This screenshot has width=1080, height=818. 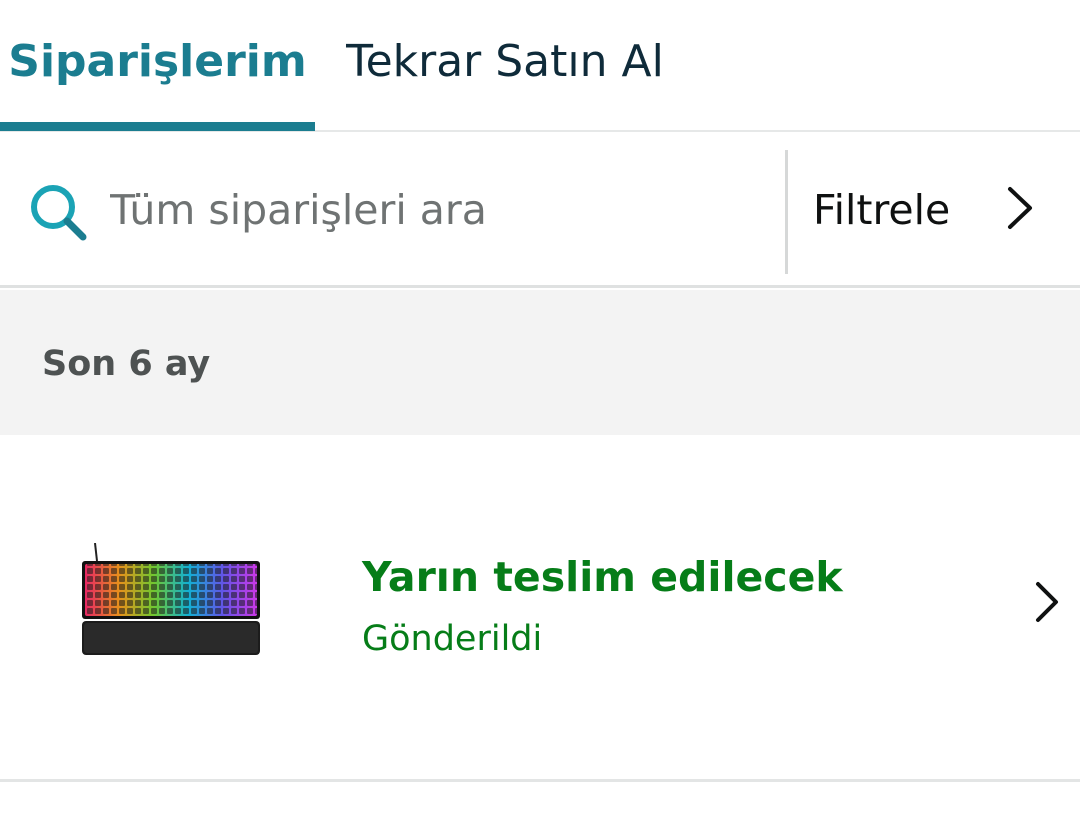 What do you see at coordinates (171, 599) in the screenshot?
I see `rgb-keyboard-product-image` at bounding box center [171, 599].